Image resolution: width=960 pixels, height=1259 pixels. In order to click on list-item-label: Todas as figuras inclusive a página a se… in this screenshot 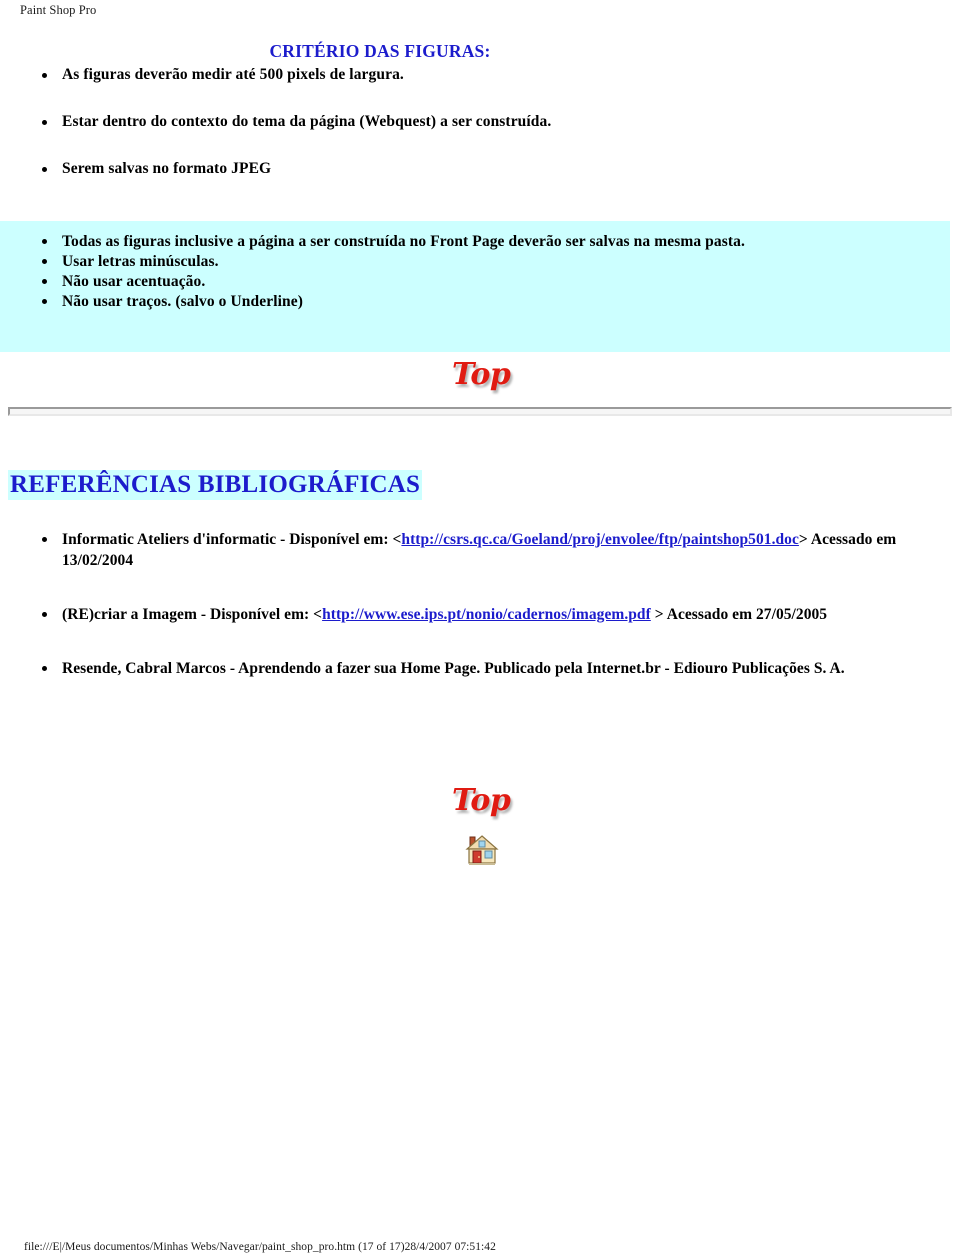, I will do `click(403, 241)`.